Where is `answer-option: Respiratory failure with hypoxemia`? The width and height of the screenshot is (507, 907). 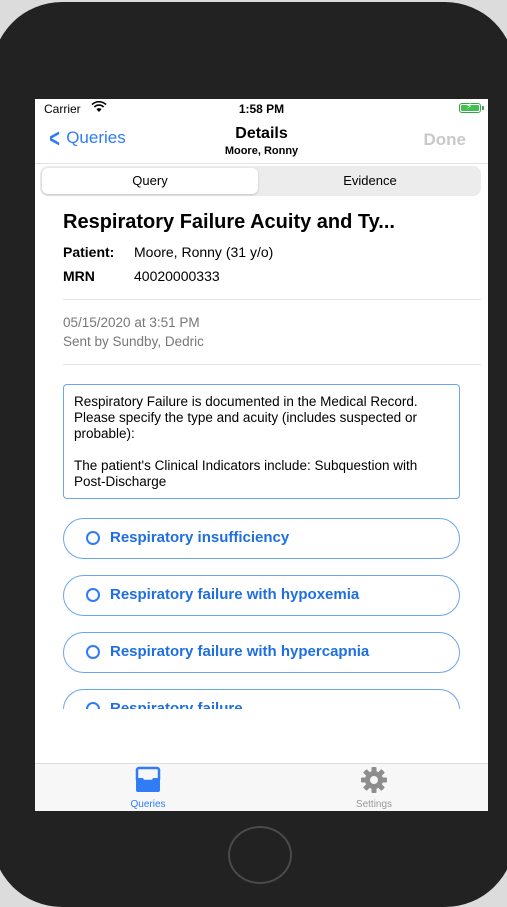
answer-option: Respiratory failure with hypoxemia is located at coordinates (261, 595).